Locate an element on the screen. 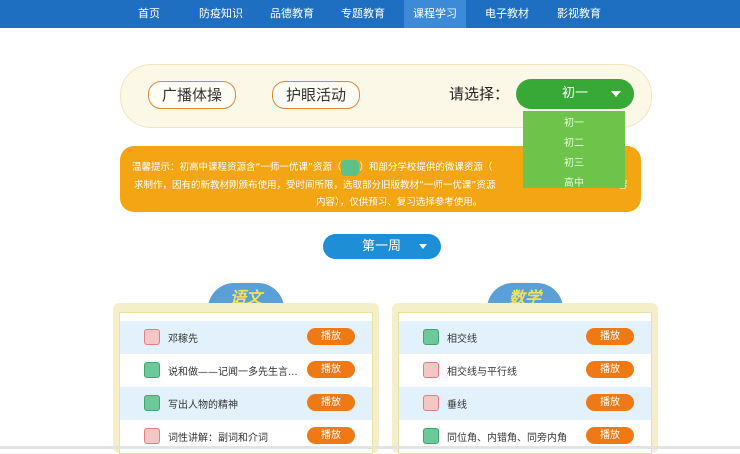 This screenshot has width=740, height=454. list-item: 相交线 播放 is located at coordinates (525, 337).